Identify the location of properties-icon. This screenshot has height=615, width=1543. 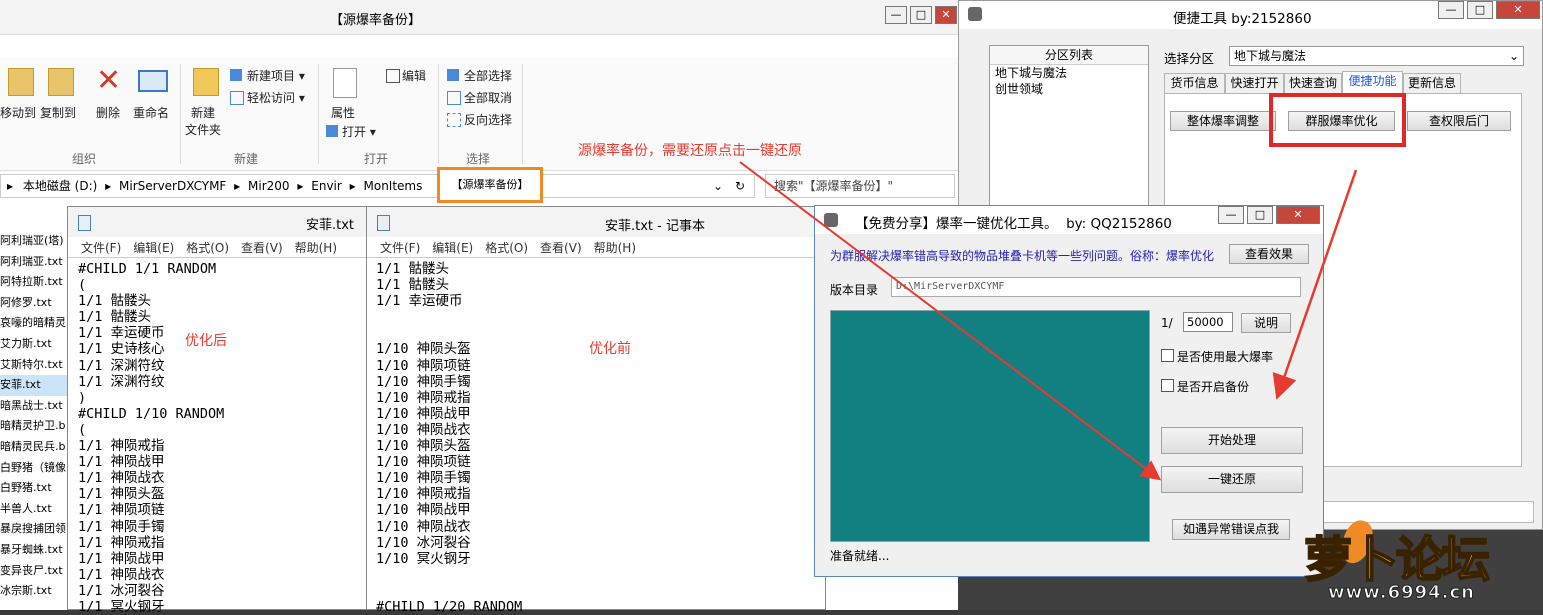
(345, 83).